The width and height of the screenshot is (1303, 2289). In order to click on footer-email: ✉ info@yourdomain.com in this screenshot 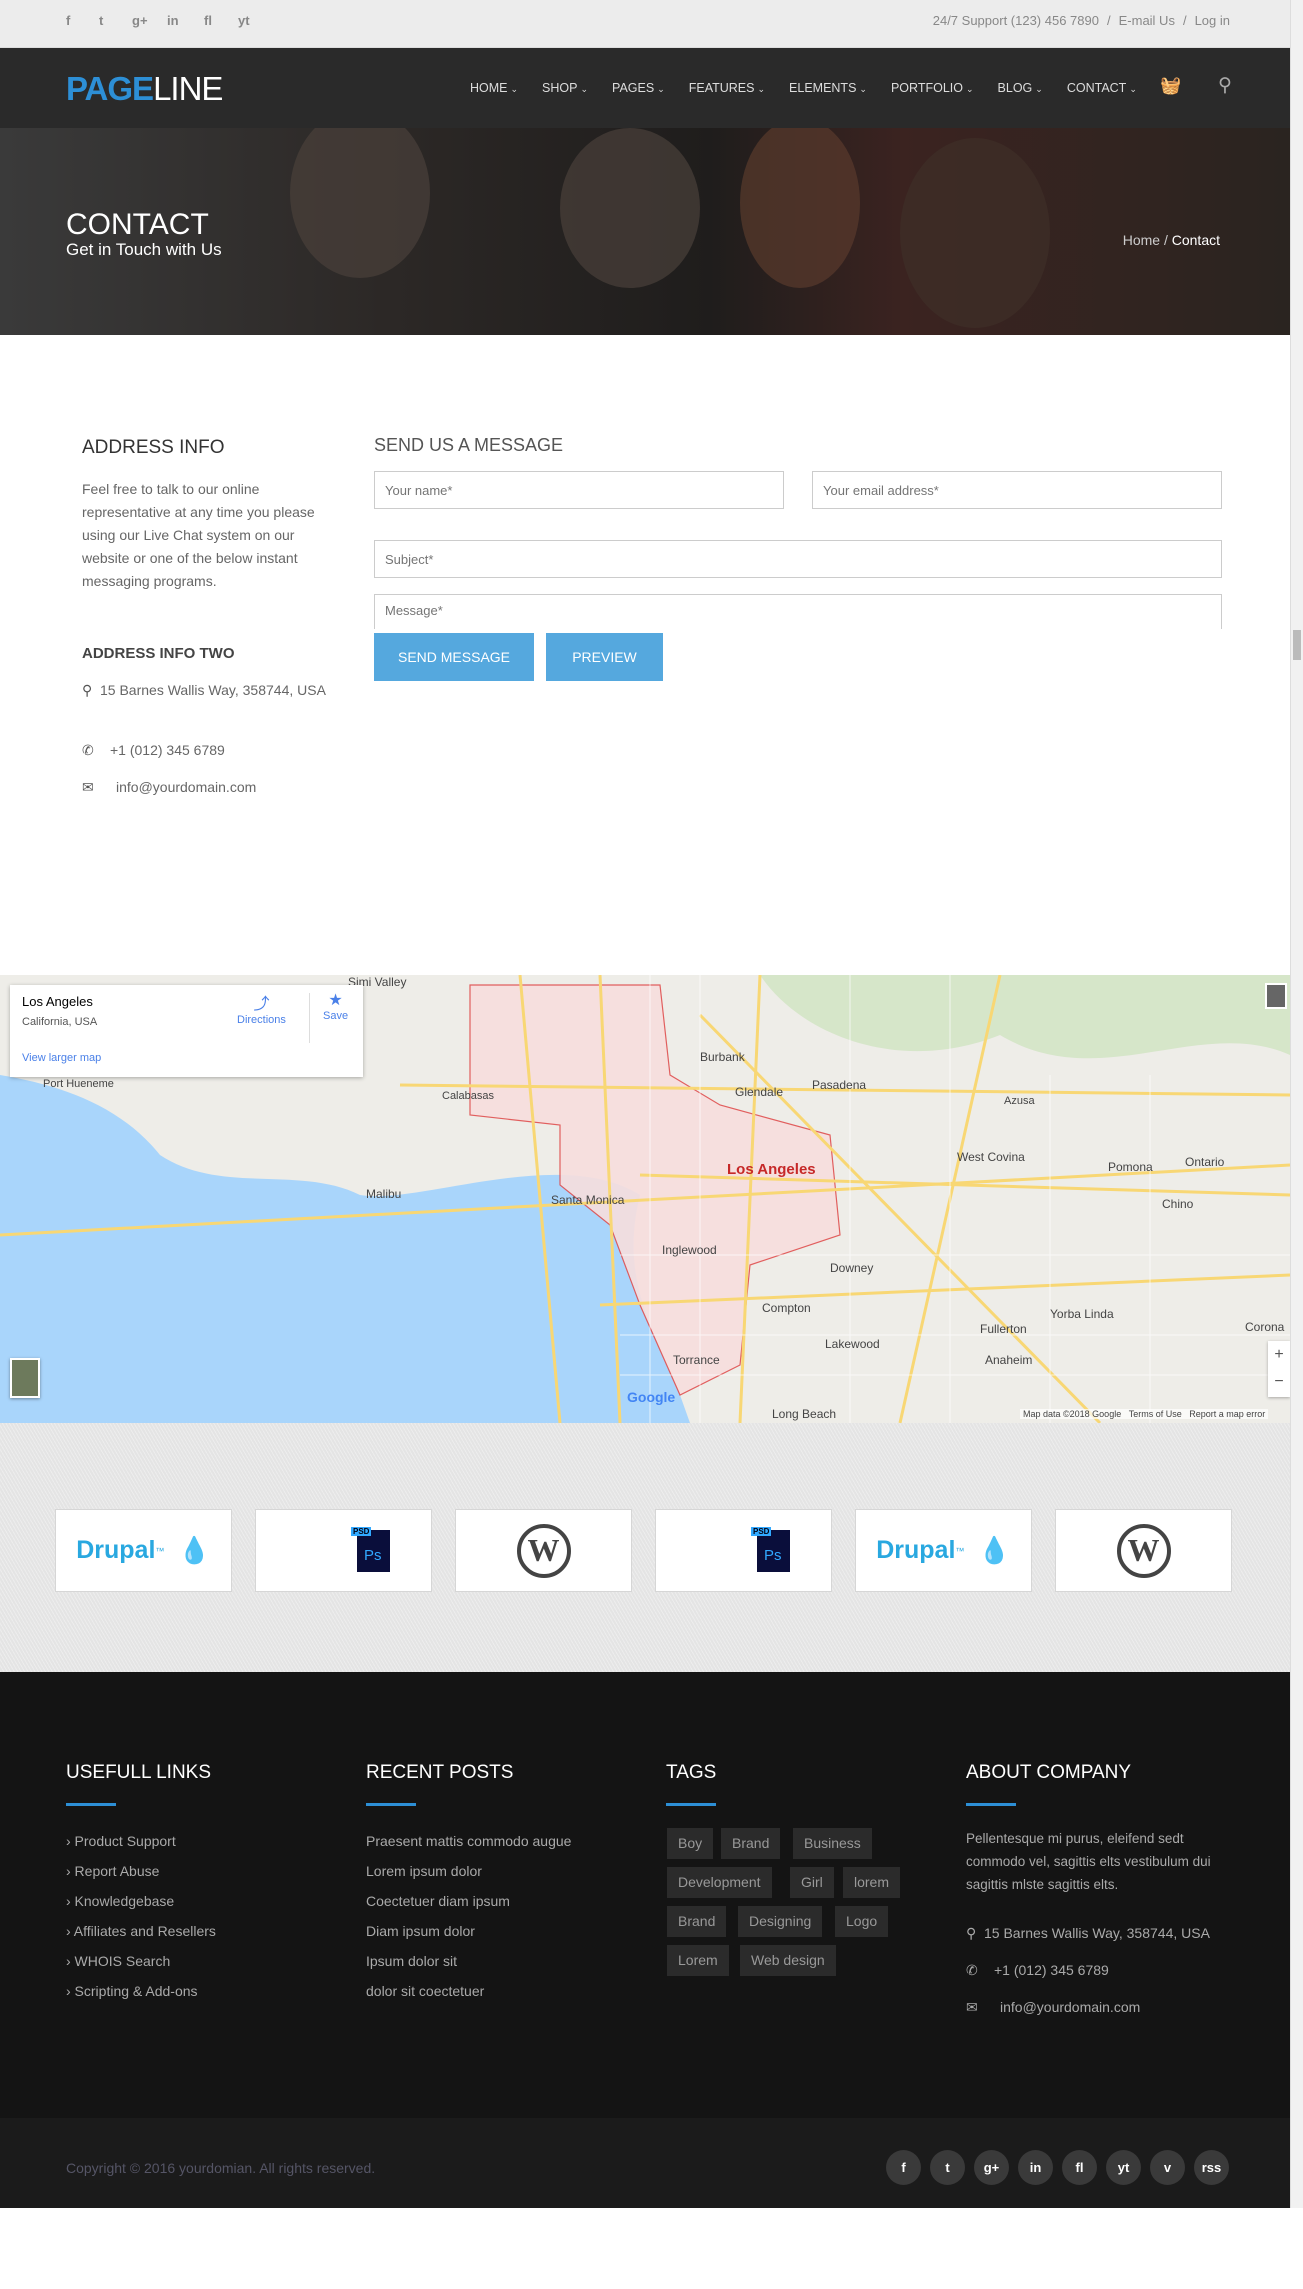, I will do `click(1053, 2007)`.